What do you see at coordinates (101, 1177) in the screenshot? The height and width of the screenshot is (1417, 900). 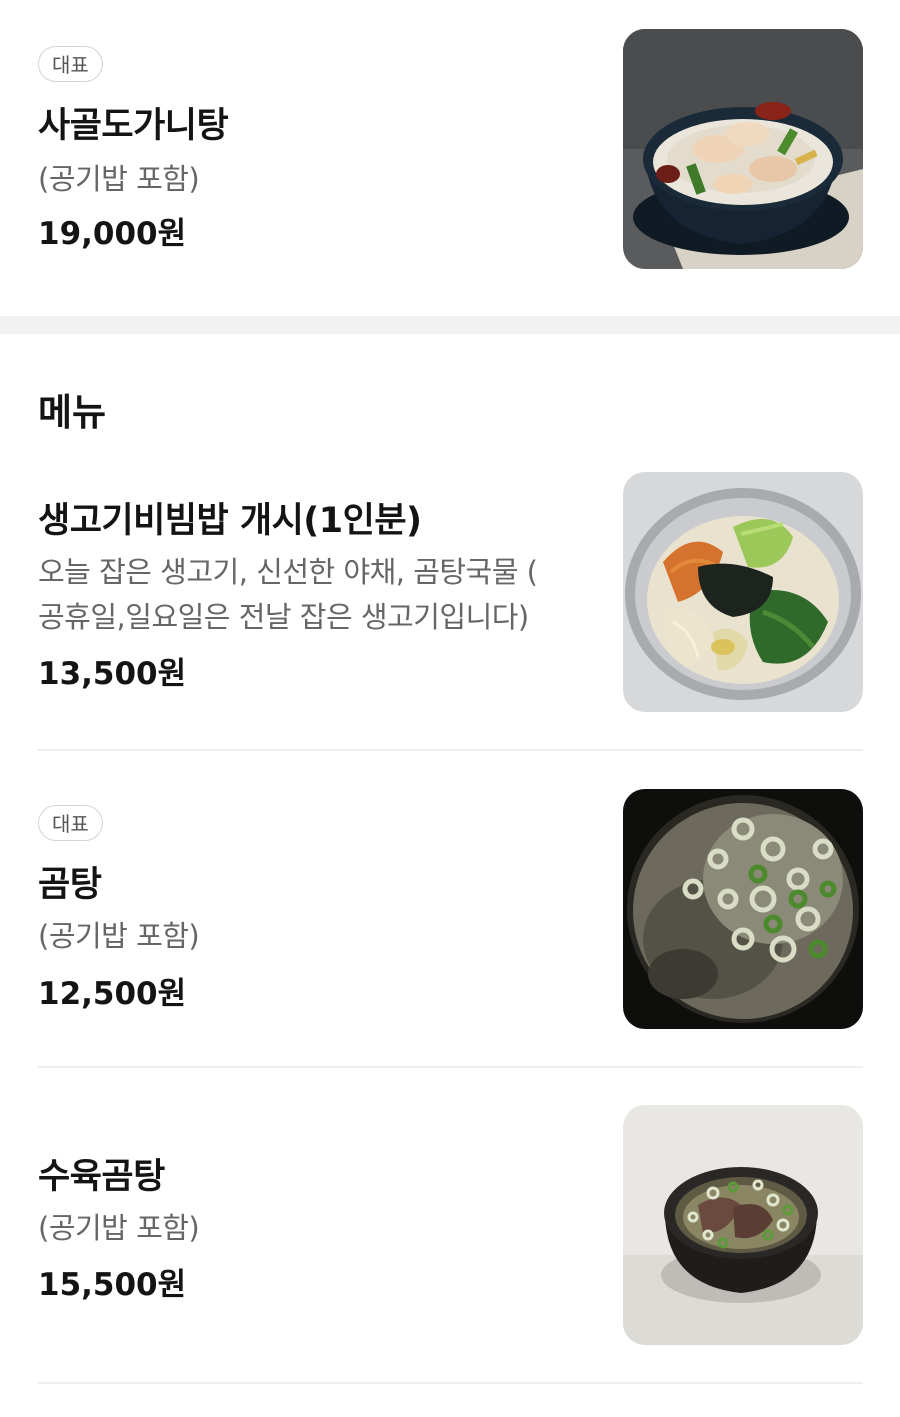 I see `menu-item-name: 수육곰탕` at bounding box center [101, 1177].